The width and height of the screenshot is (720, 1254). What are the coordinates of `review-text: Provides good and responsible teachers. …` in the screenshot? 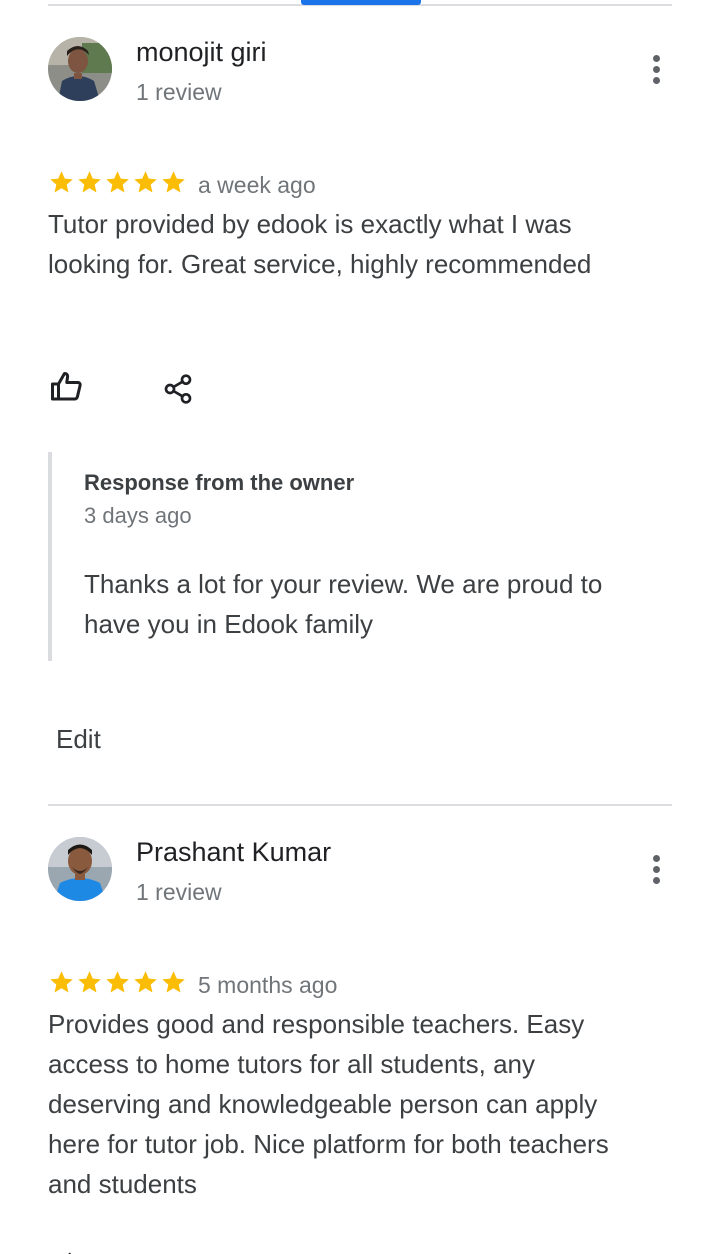 It's located at (328, 1104).